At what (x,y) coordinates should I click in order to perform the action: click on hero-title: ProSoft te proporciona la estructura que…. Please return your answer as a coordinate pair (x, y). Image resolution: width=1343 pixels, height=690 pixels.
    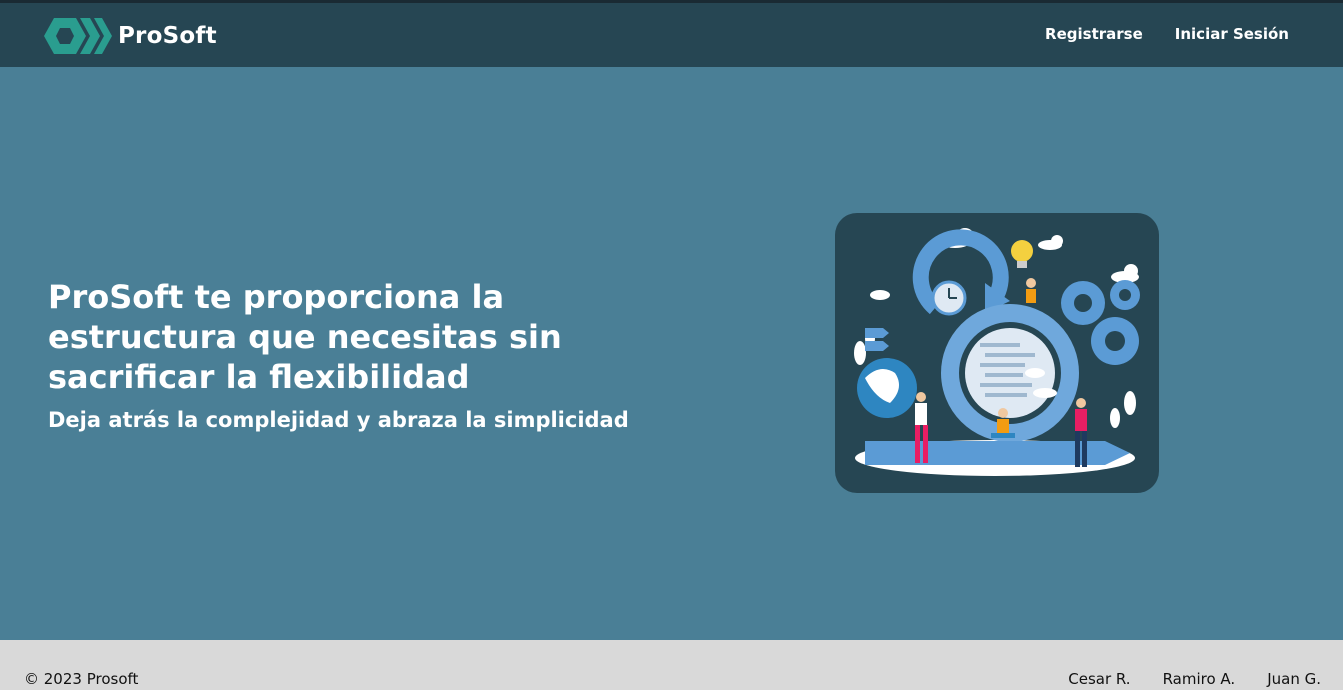
    Looking at the image, I should click on (305, 337).